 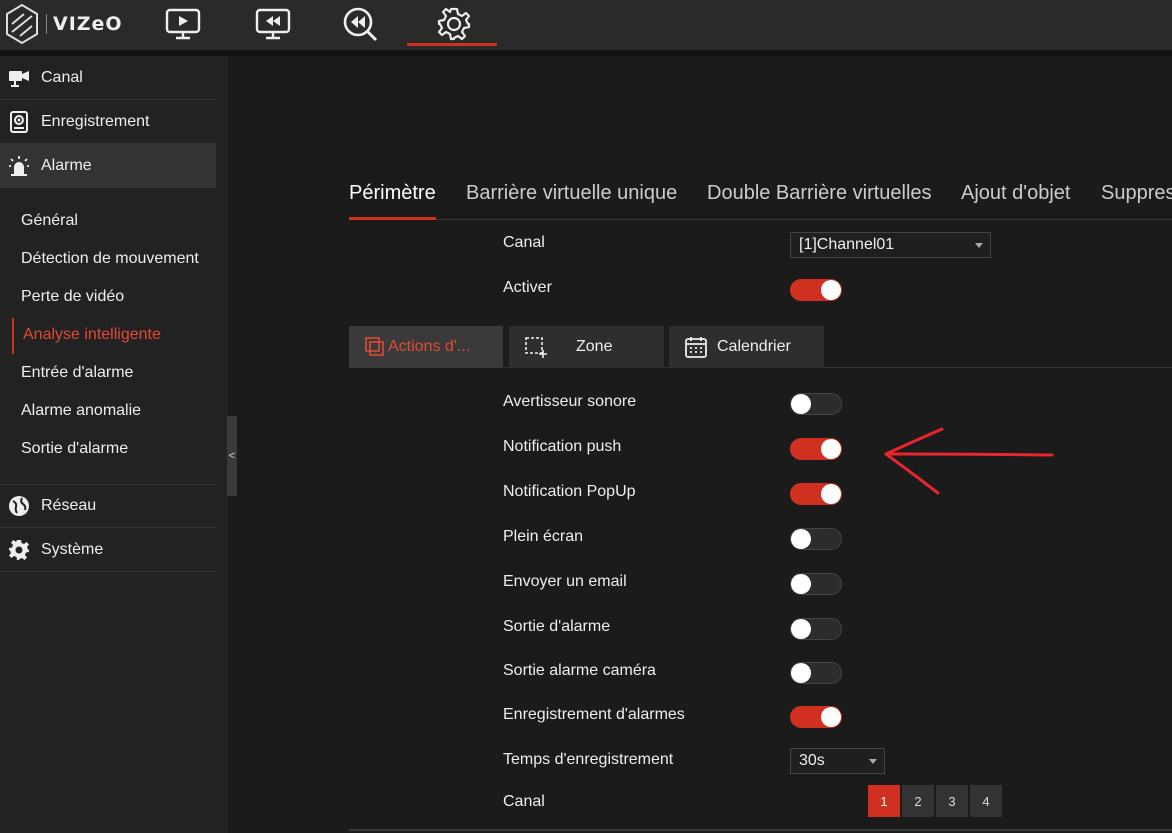 I want to click on action-label-envoyer-email: Envoyer un email, so click(x=565, y=581).